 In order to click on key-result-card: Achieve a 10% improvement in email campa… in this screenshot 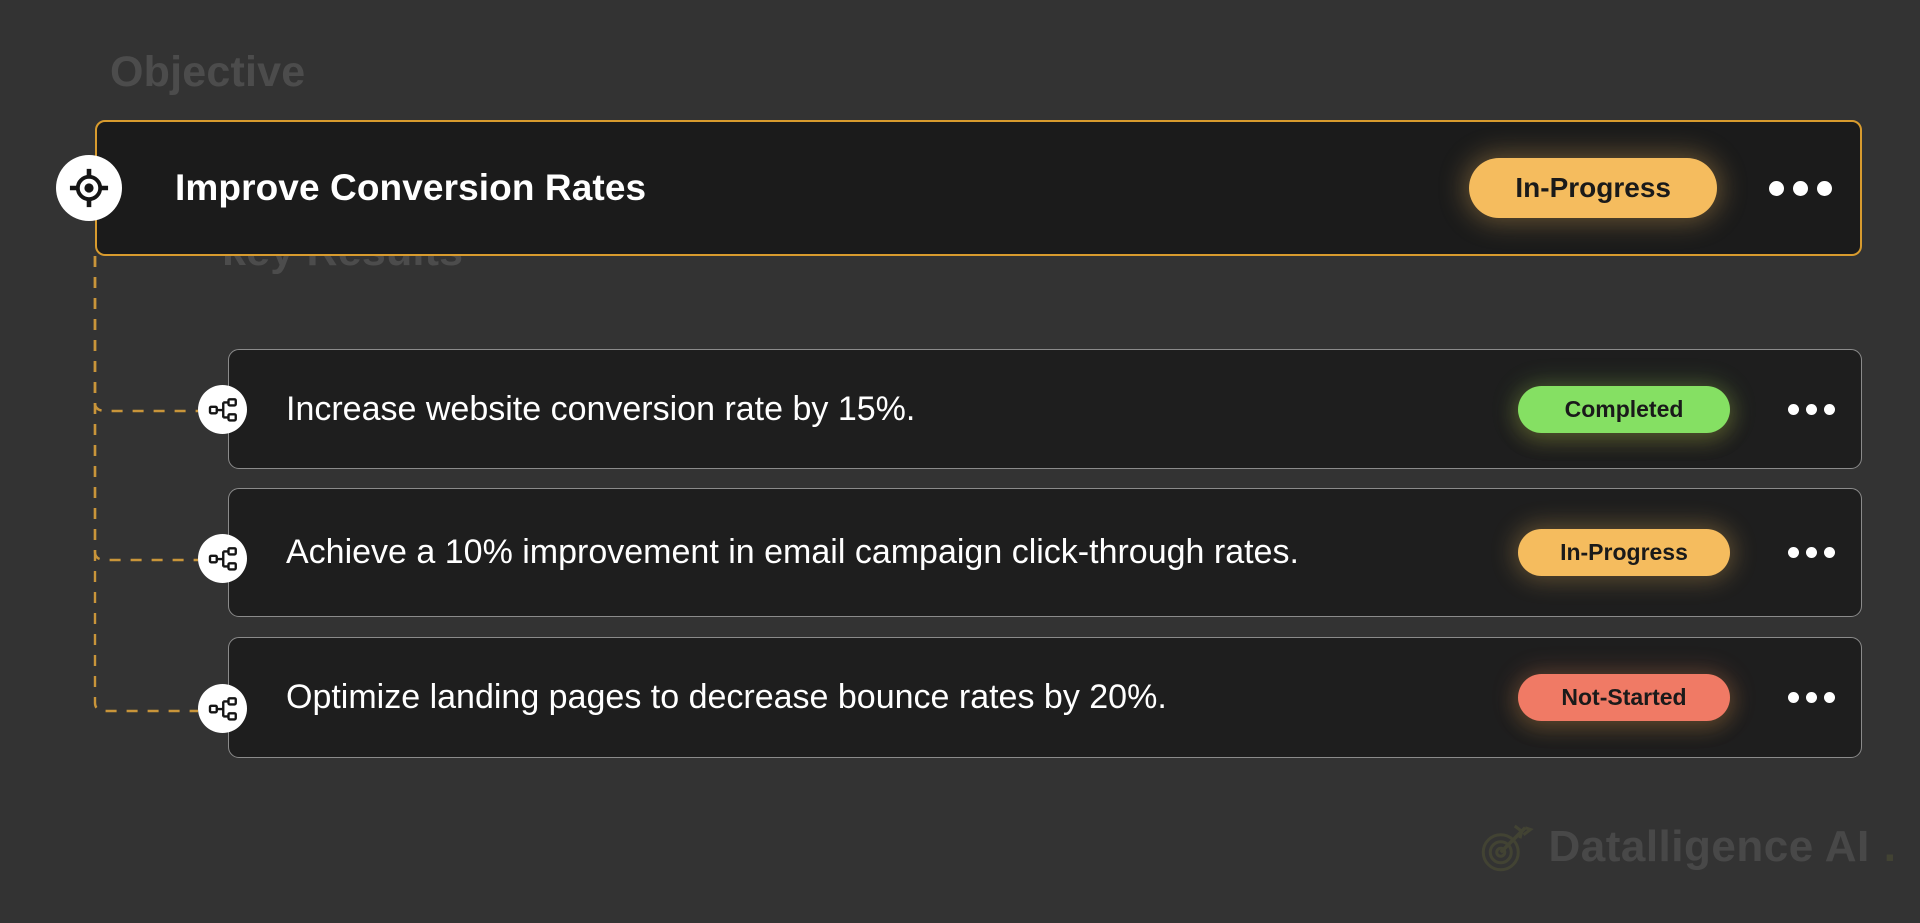, I will do `click(1045, 552)`.